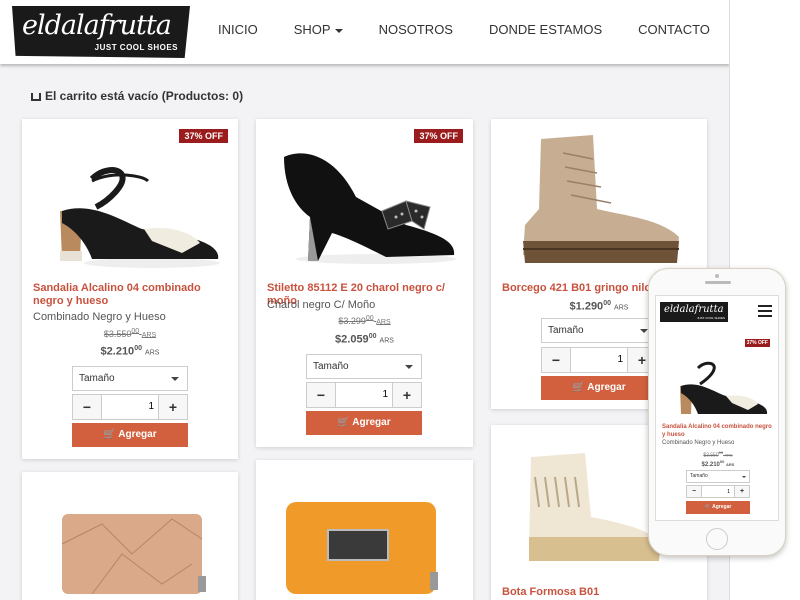 The image size is (800, 600). I want to click on old-price-amount: $3.550, so click(117, 334).